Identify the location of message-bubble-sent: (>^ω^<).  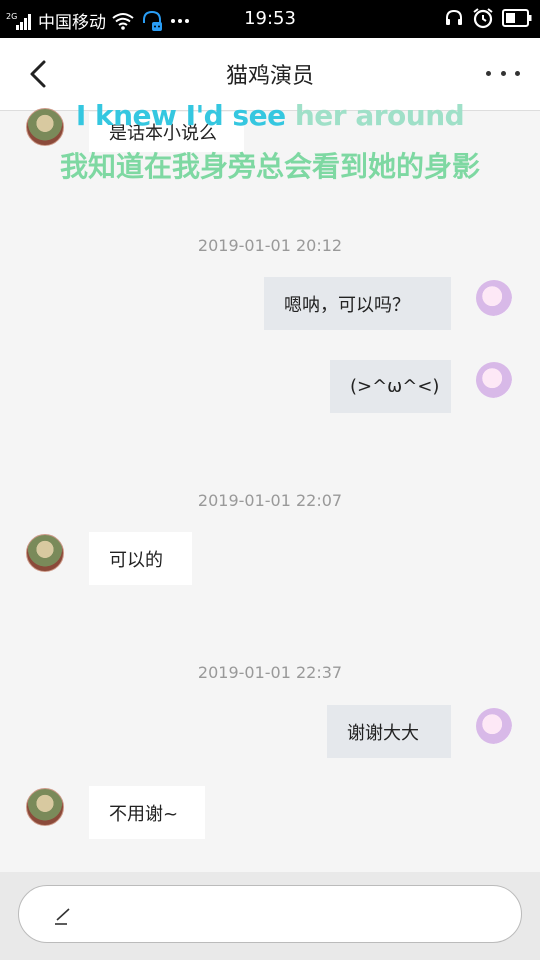
(390, 386).